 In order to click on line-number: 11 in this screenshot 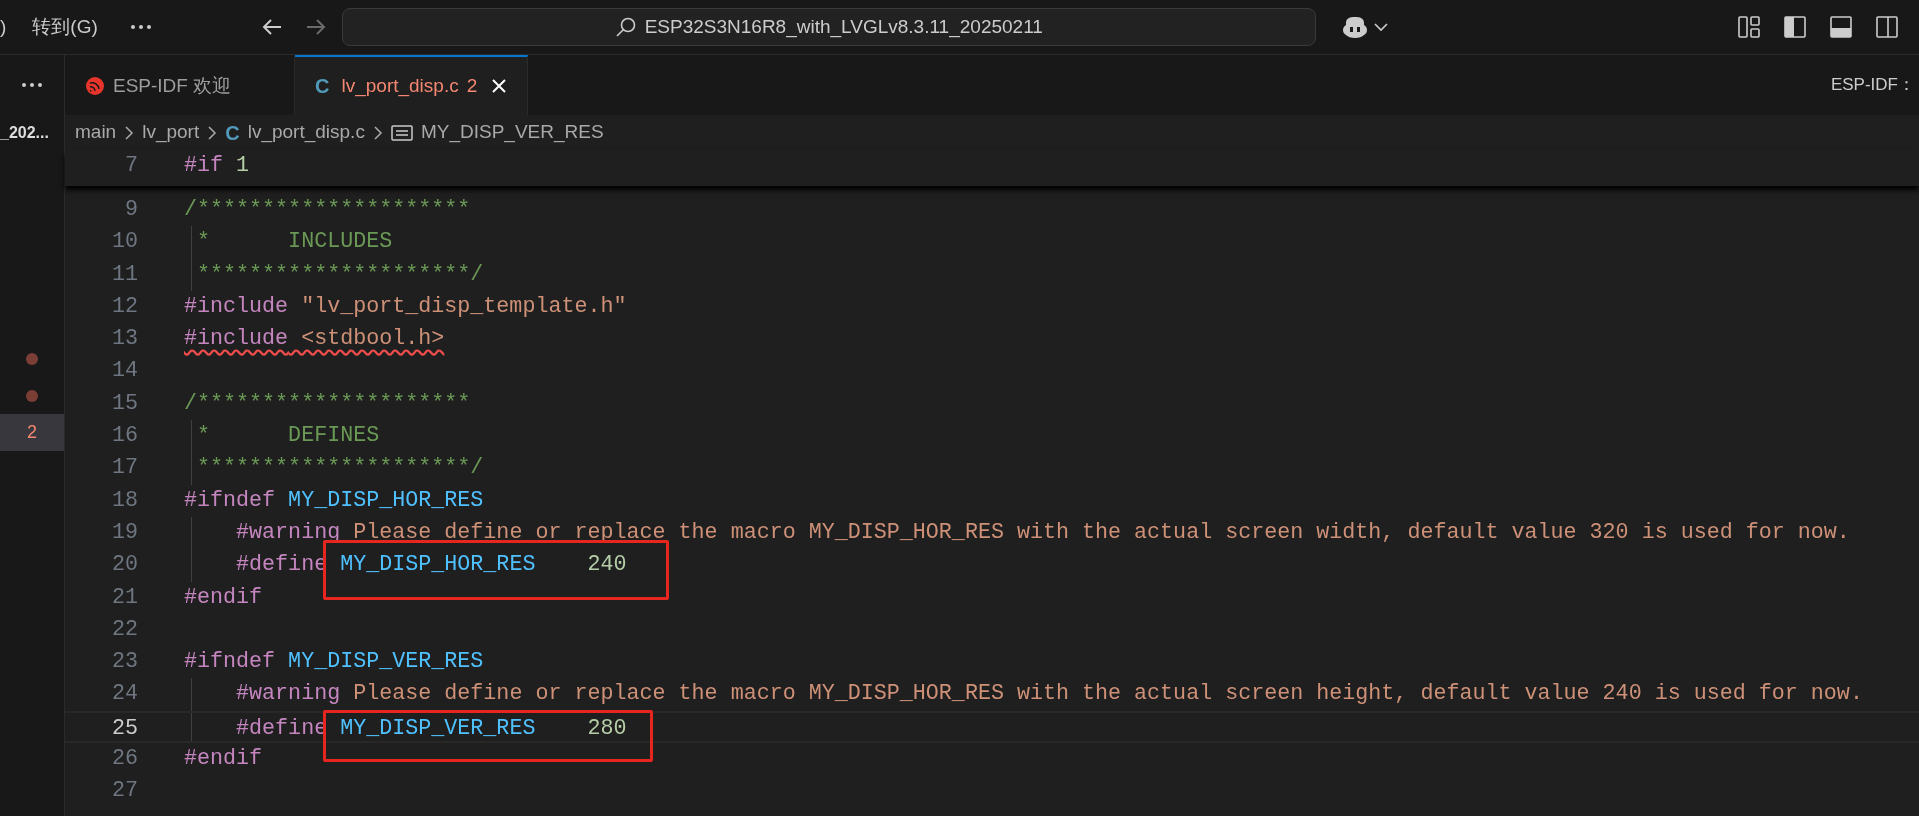, I will do `click(124, 274)`.